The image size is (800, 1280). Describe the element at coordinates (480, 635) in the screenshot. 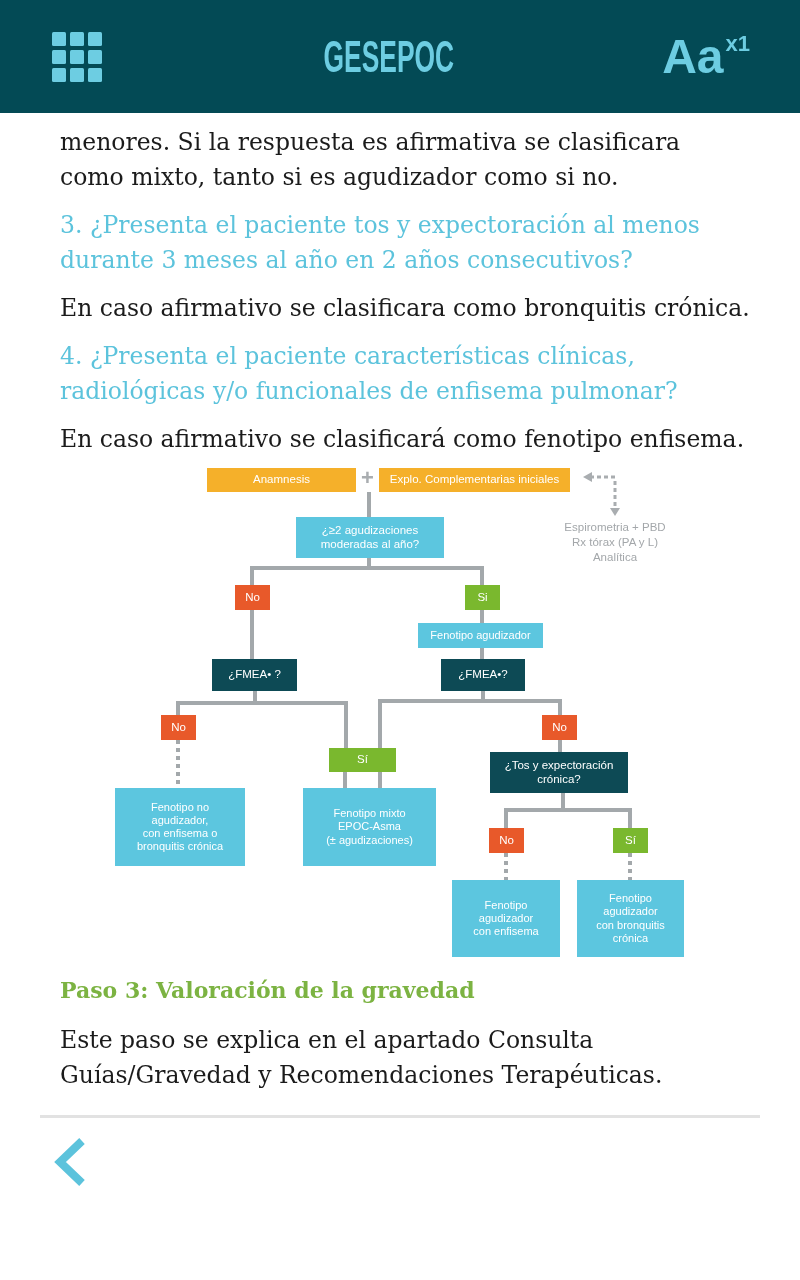

I see `phenotype-node: Fenotipo agudizador` at that location.